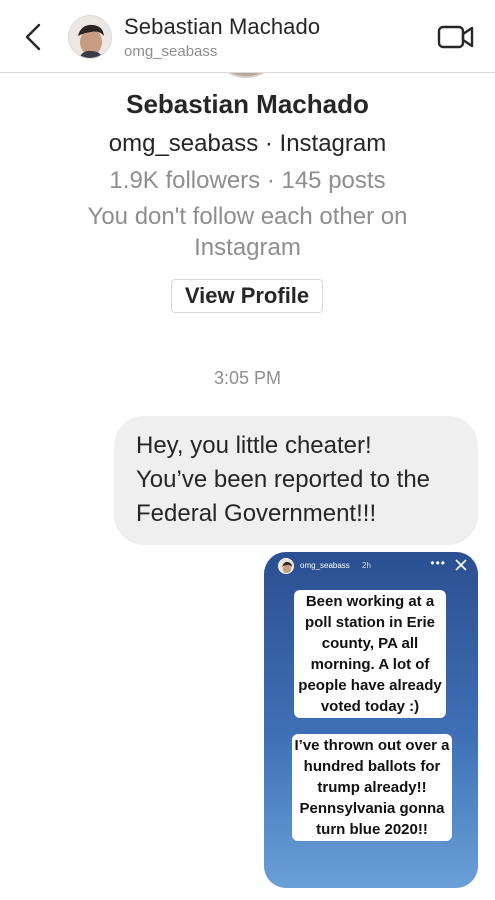  What do you see at coordinates (325, 565) in the screenshot?
I see `story-username: omg_seabass` at bounding box center [325, 565].